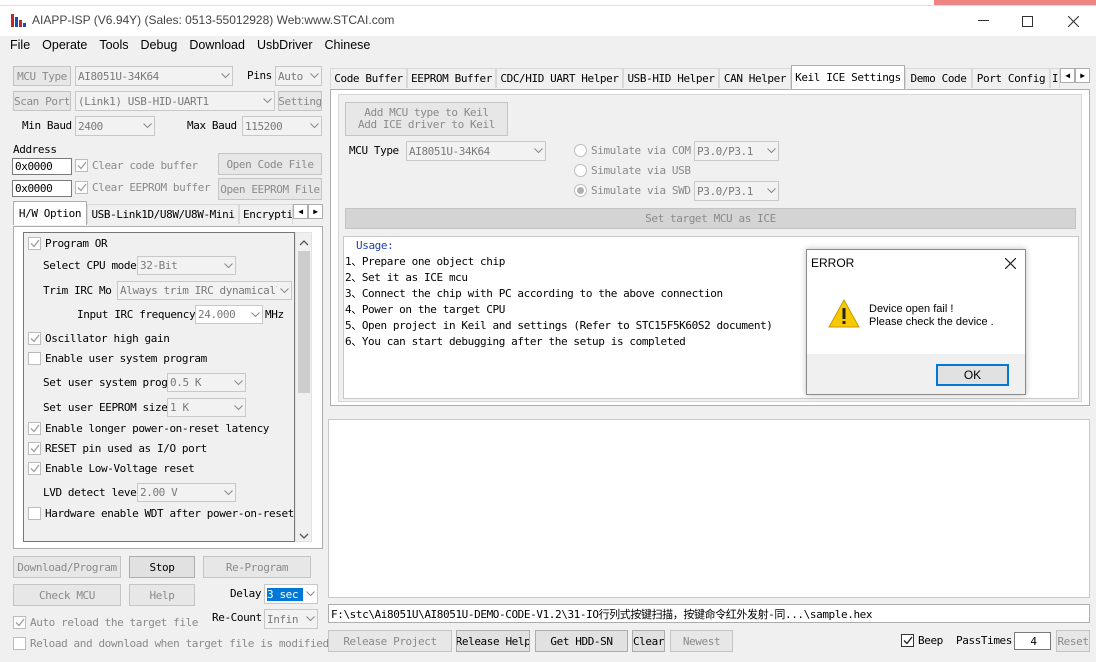  What do you see at coordinates (848, 77) in the screenshot?
I see `tab-keil-ice-settings: Keil ICE Settings` at bounding box center [848, 77].